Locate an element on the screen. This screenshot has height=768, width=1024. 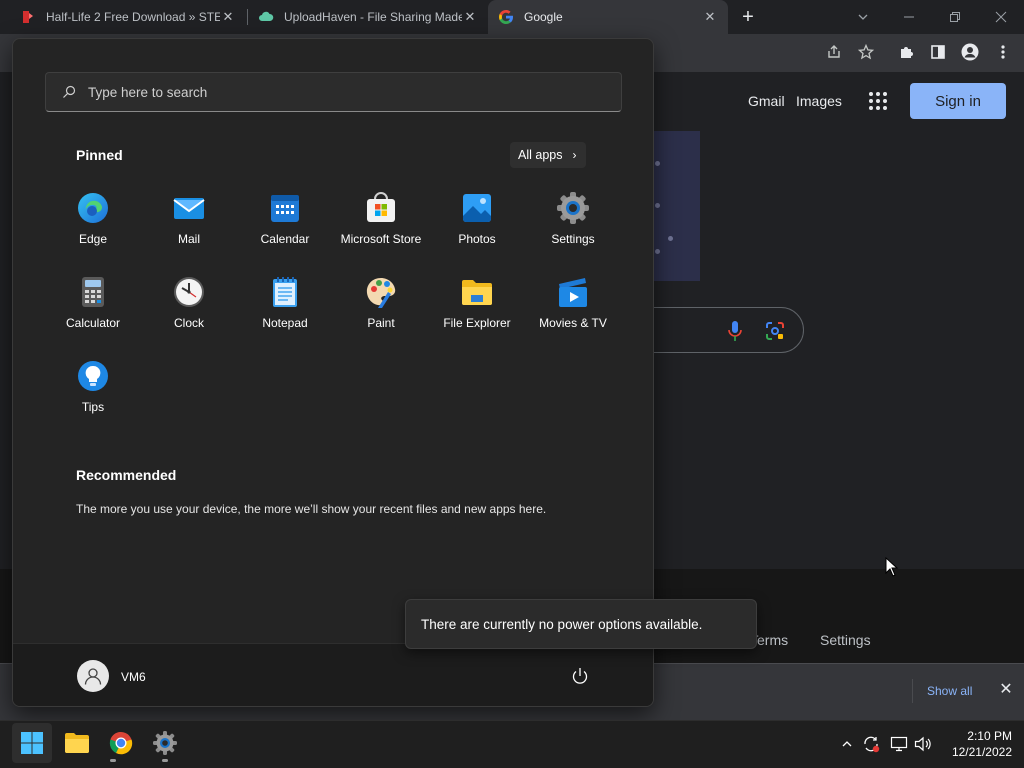
store-icon is located at coordinates (381, 207).